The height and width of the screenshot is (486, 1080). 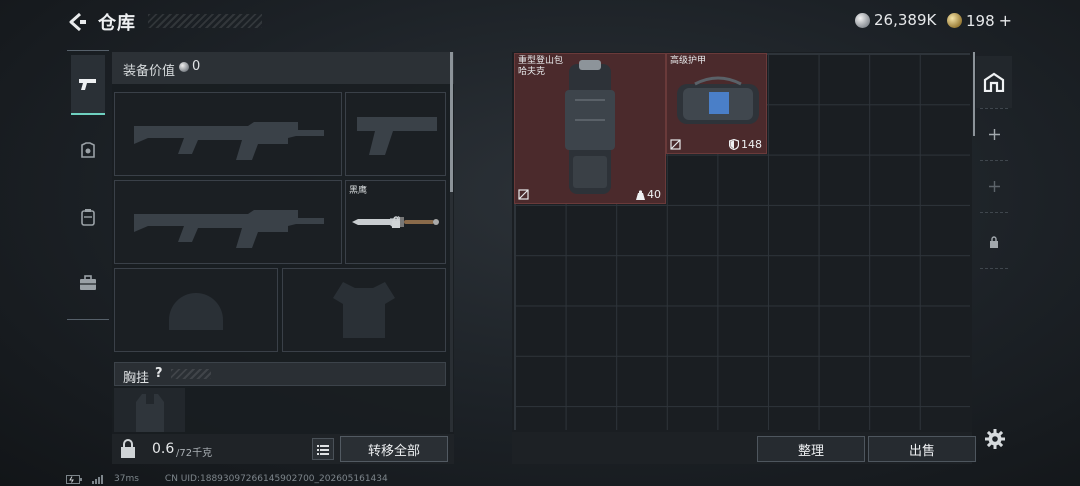 I want to click on silver-amount: 26,389K, so click(x=905, y=20).